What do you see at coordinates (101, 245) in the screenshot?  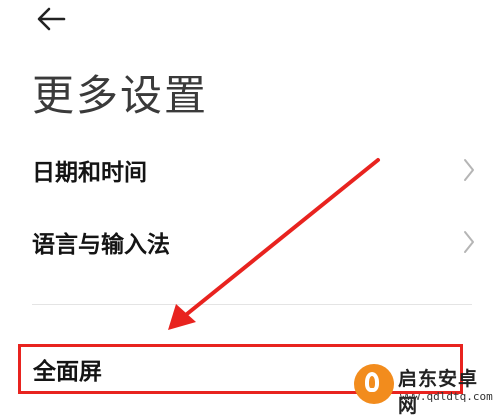 I see `settings-item-label: 语言与输入法` at bounding box center [101, 245].